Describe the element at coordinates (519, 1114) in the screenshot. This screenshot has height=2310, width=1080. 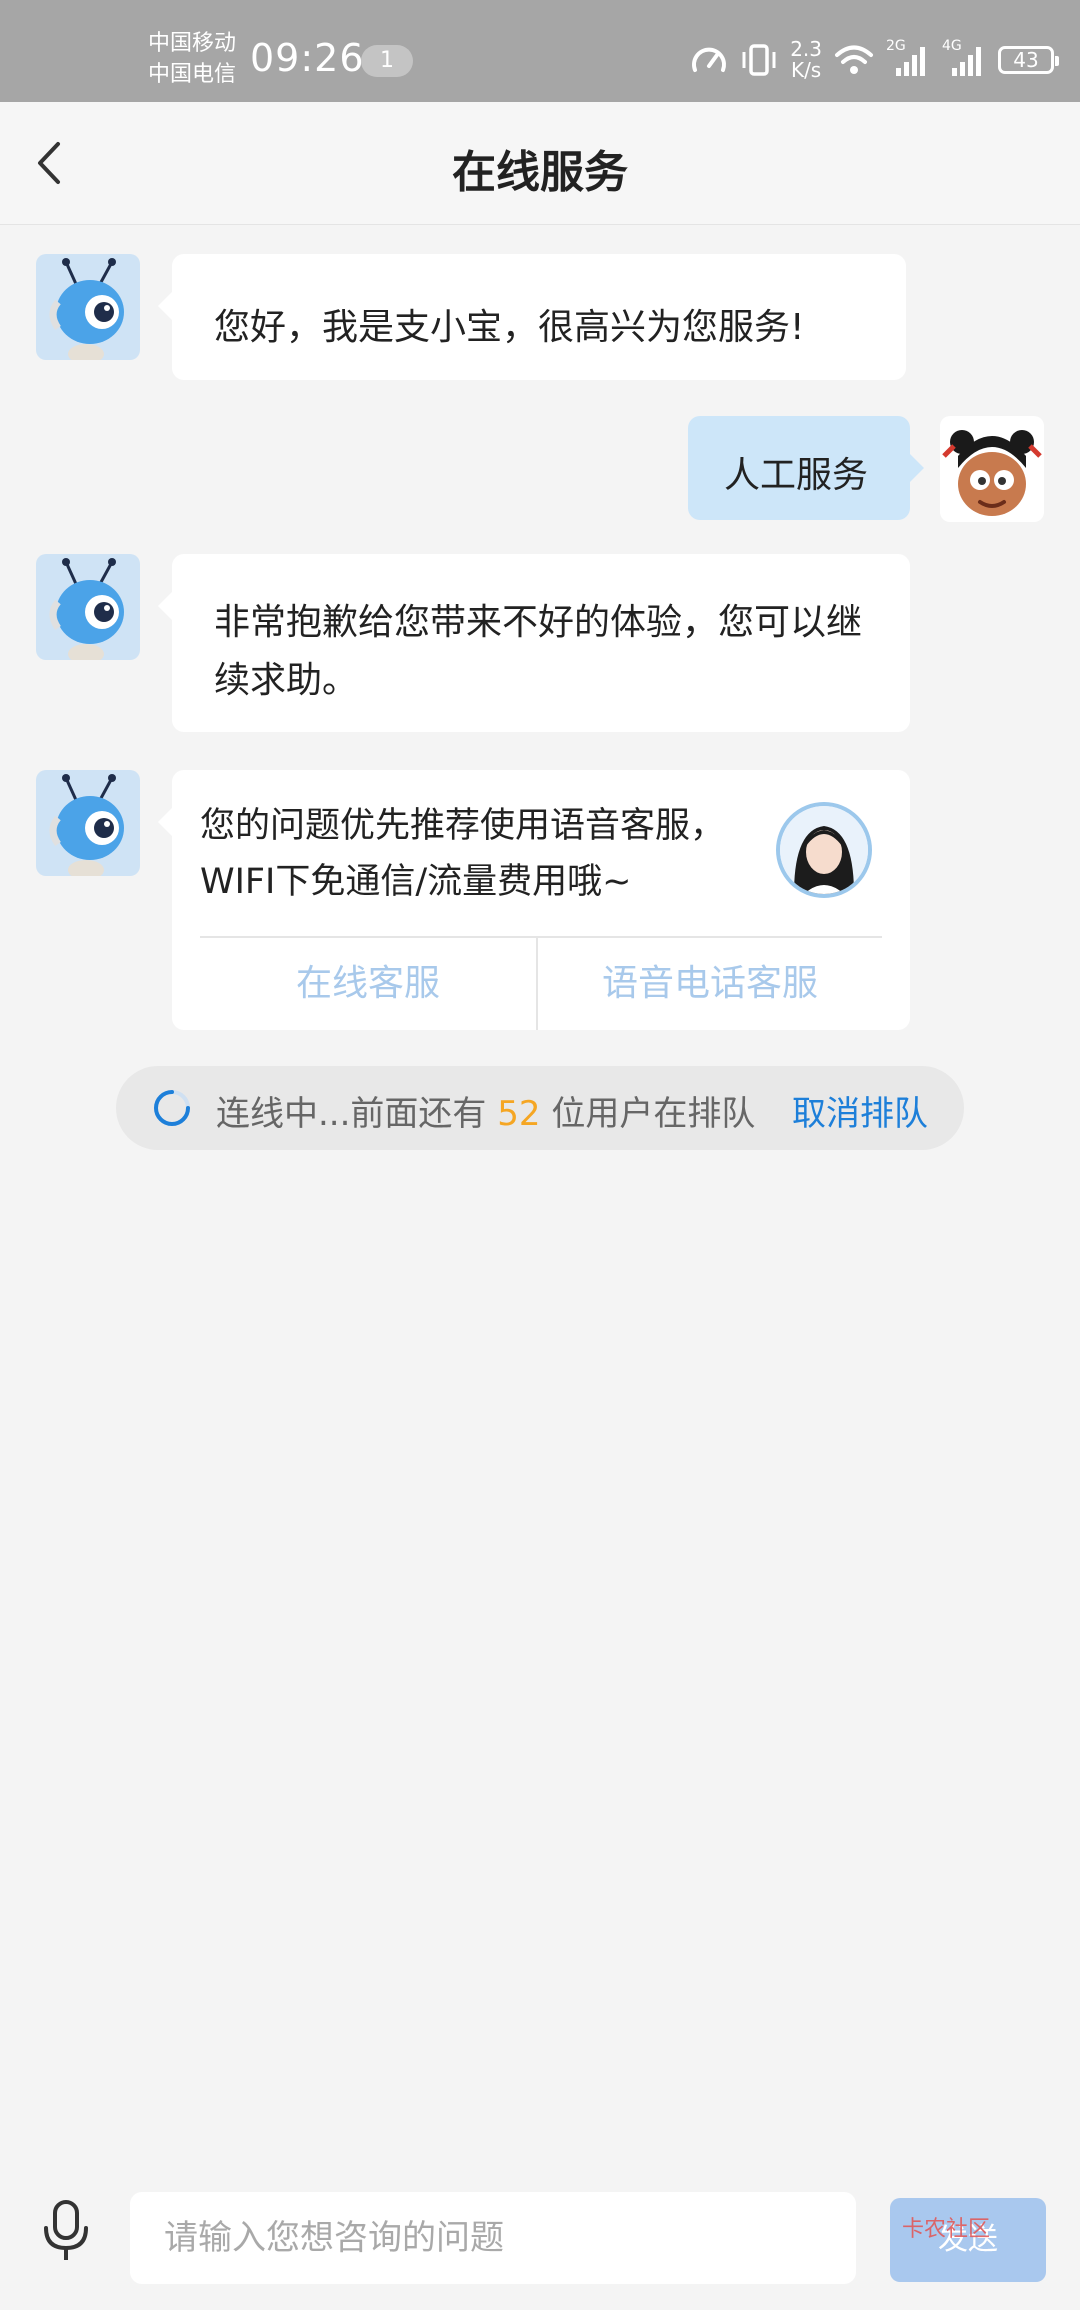
I see `queue-count: 52` at that location.